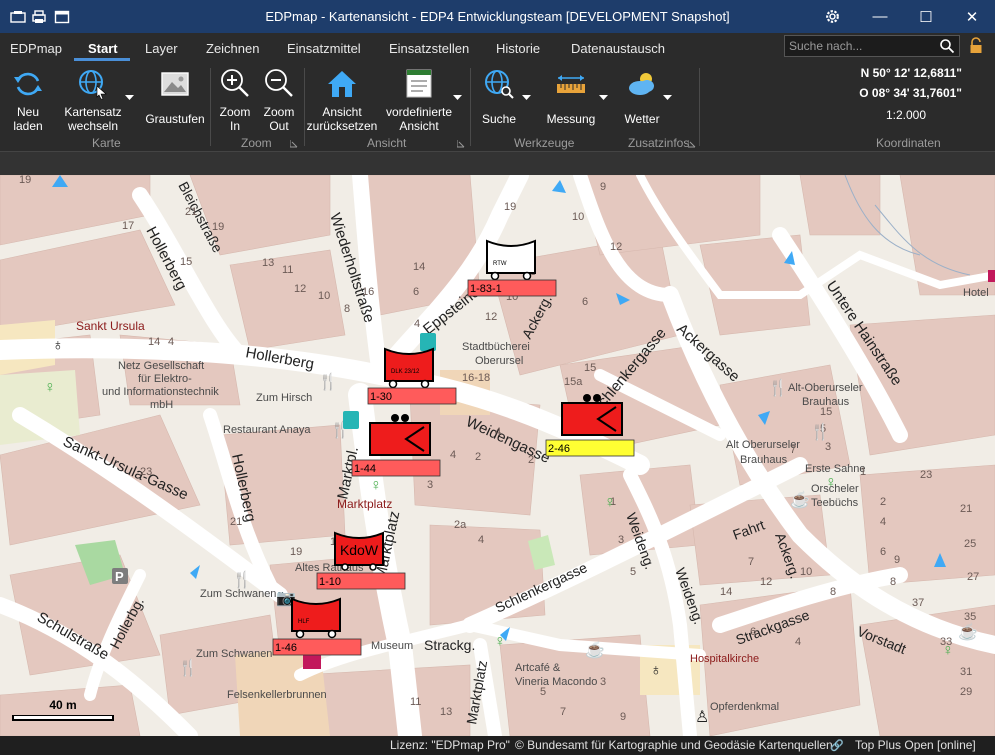  I want to click on weather-cloud-icon, so click(641, 84).